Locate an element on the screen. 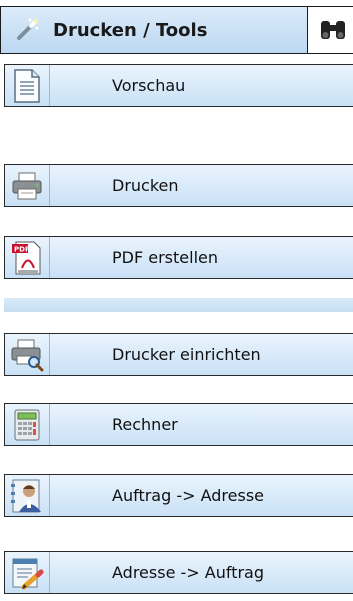  auftrag-zu-adresse-button: Auftrag -> Adresse is located at coordinates (178, 495).